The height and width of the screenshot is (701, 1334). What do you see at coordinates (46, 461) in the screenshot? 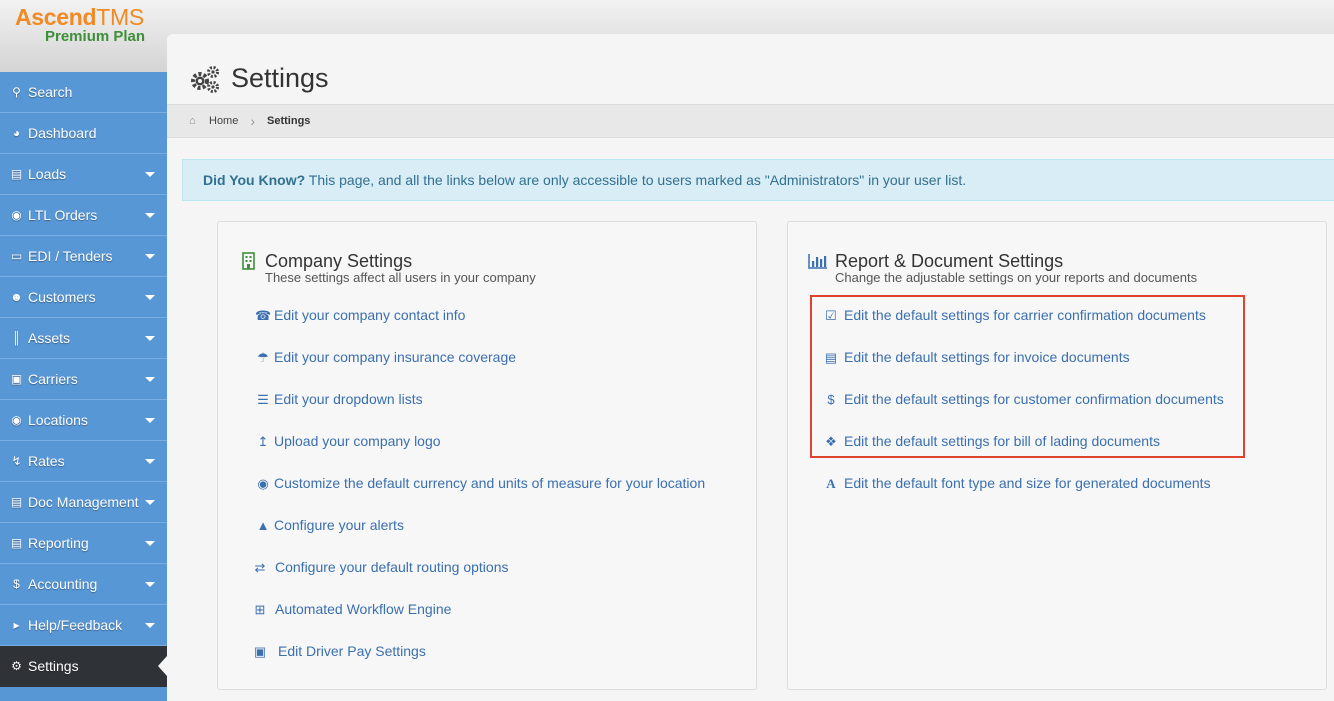
I see `sidebar-item-label: Rates` at bounding box center [46, 461].